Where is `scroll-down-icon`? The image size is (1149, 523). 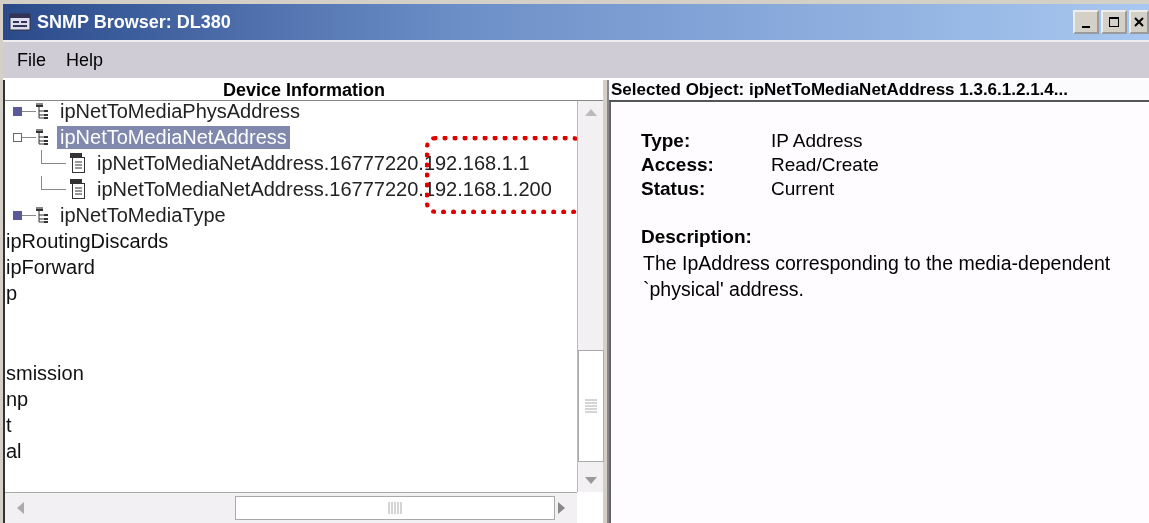 scroll-down-icon is located at coordinates (590, 481).